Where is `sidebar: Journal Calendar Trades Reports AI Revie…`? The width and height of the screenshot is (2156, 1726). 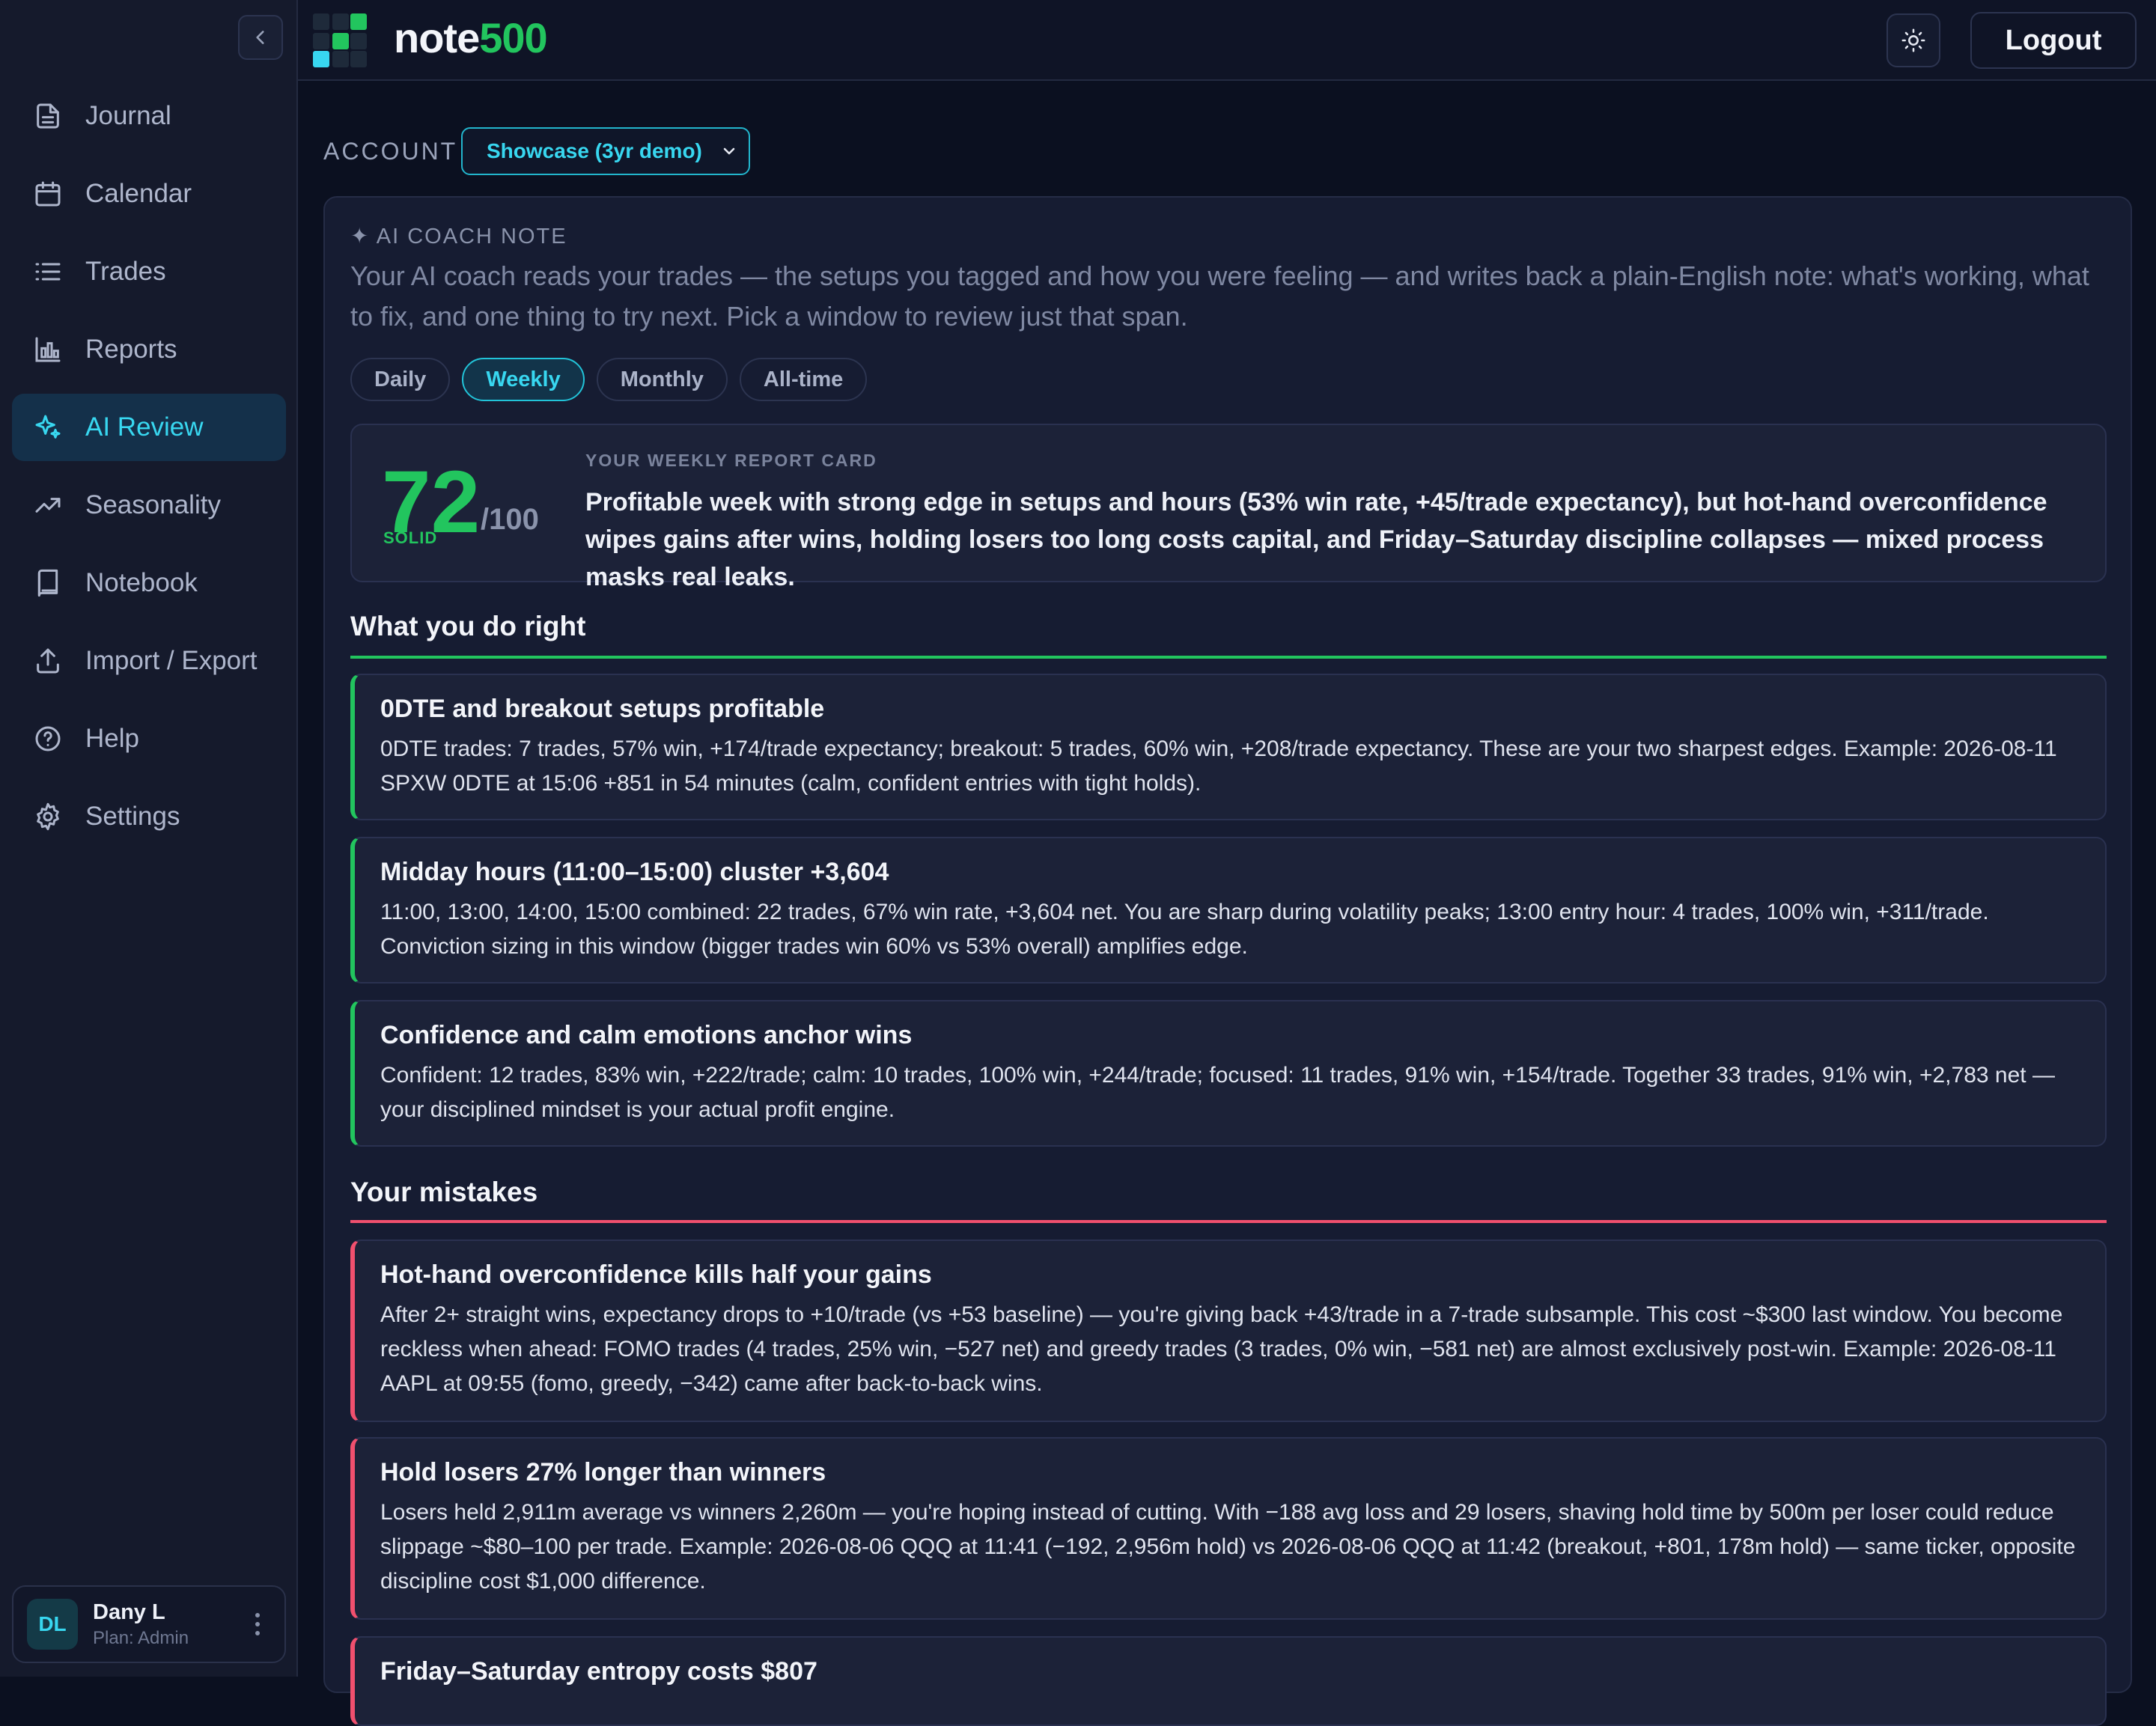 sidebar: Journal Calendar Trades Reports AI Revie… is located at coordinates (149, 838).